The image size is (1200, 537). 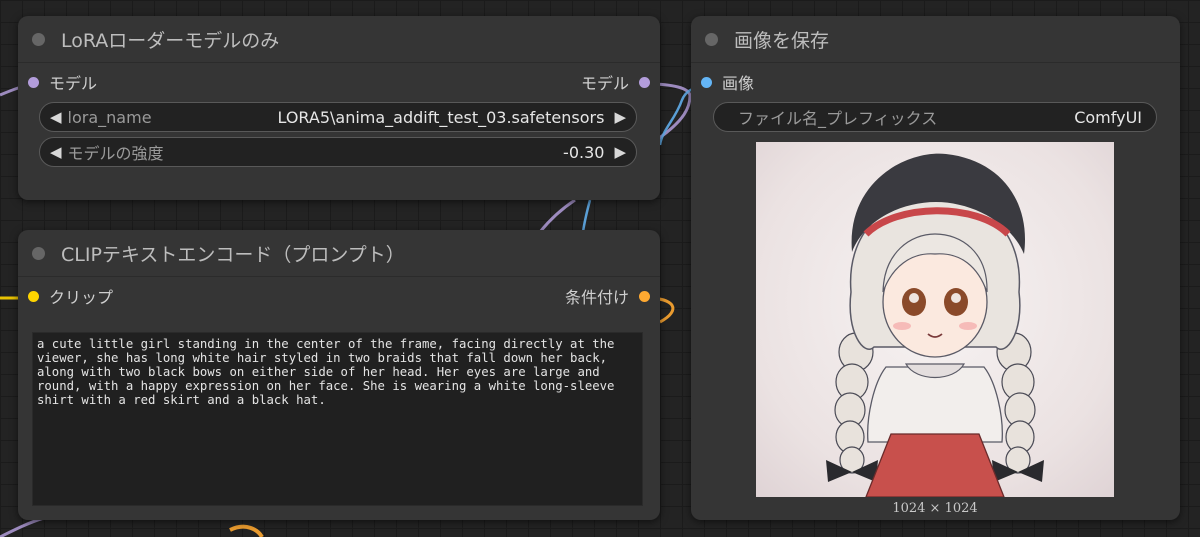 I want to click on conditioning-output-slot: 条件付け, so click(x=607, y=296).